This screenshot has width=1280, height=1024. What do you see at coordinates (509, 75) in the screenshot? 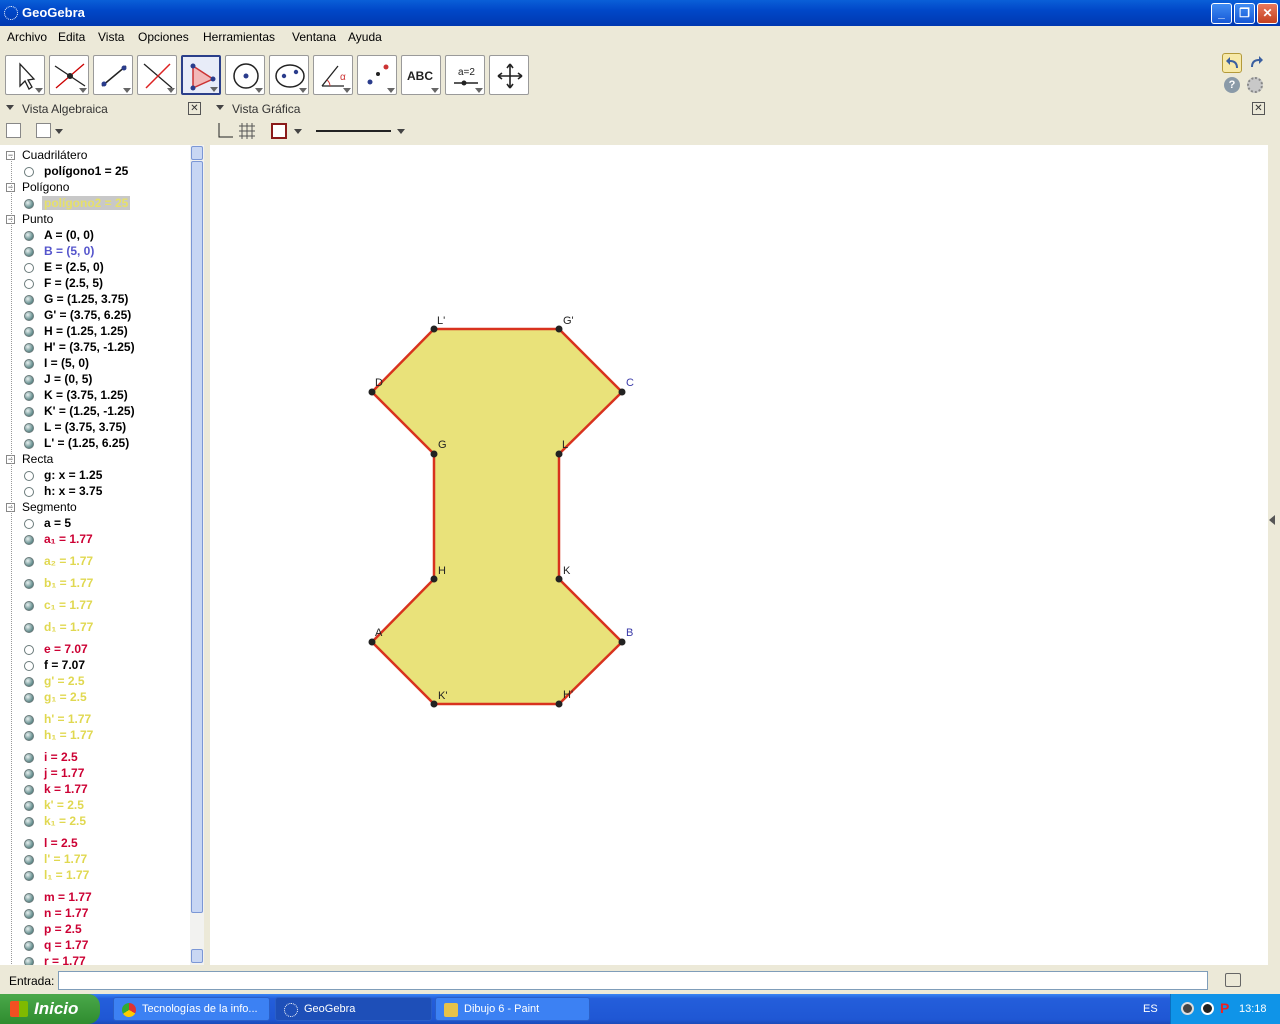
I see `move-view-tool-button` at bounding box center [509, 75].